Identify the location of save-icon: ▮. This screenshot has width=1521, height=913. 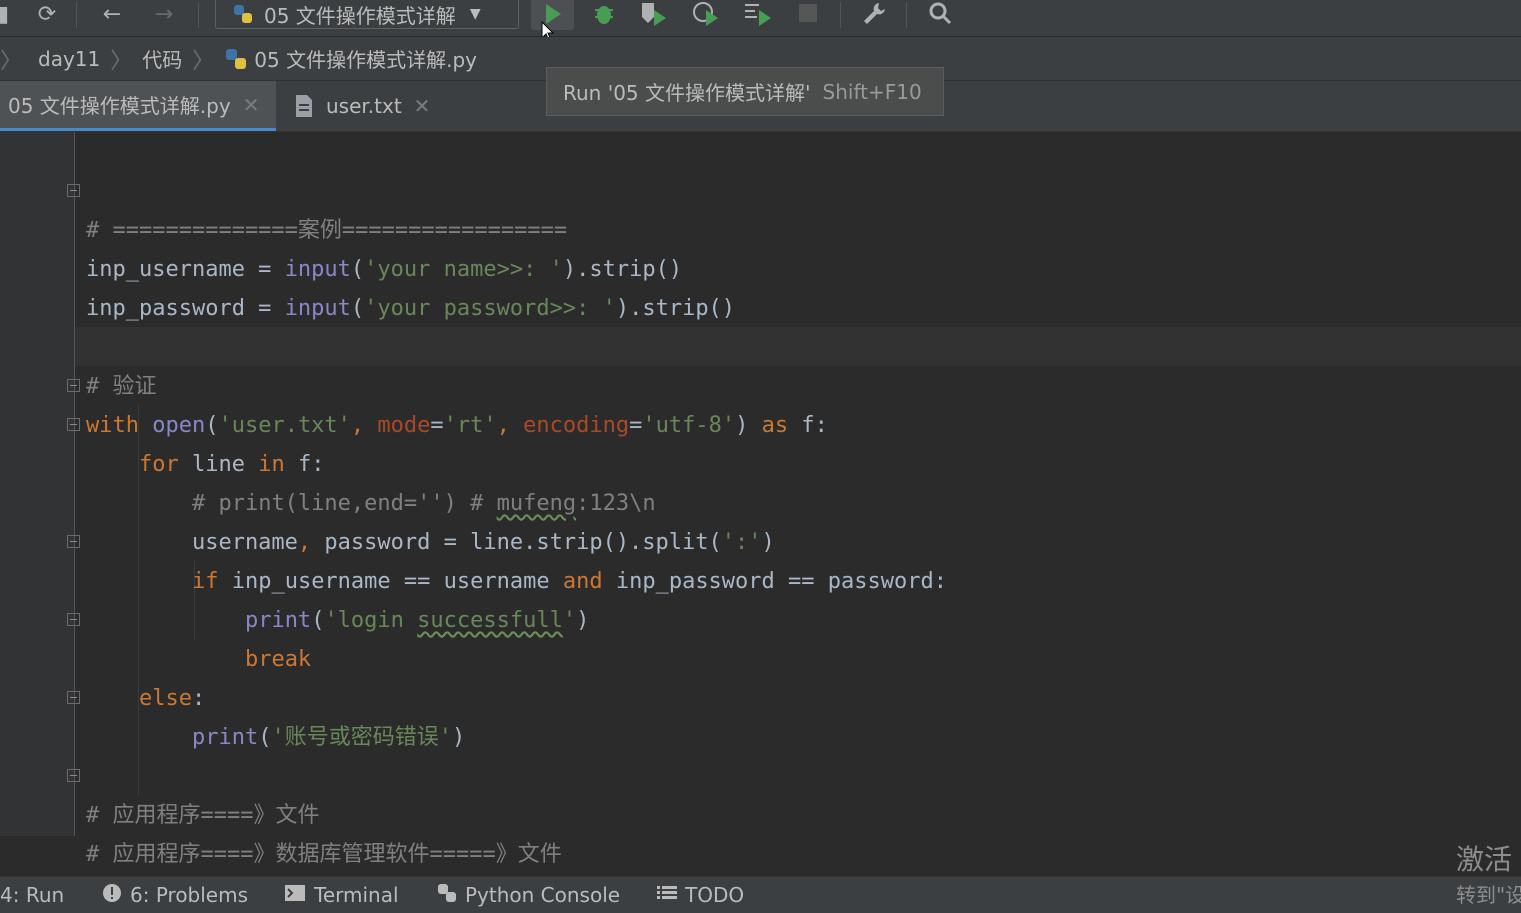
(5, 14).